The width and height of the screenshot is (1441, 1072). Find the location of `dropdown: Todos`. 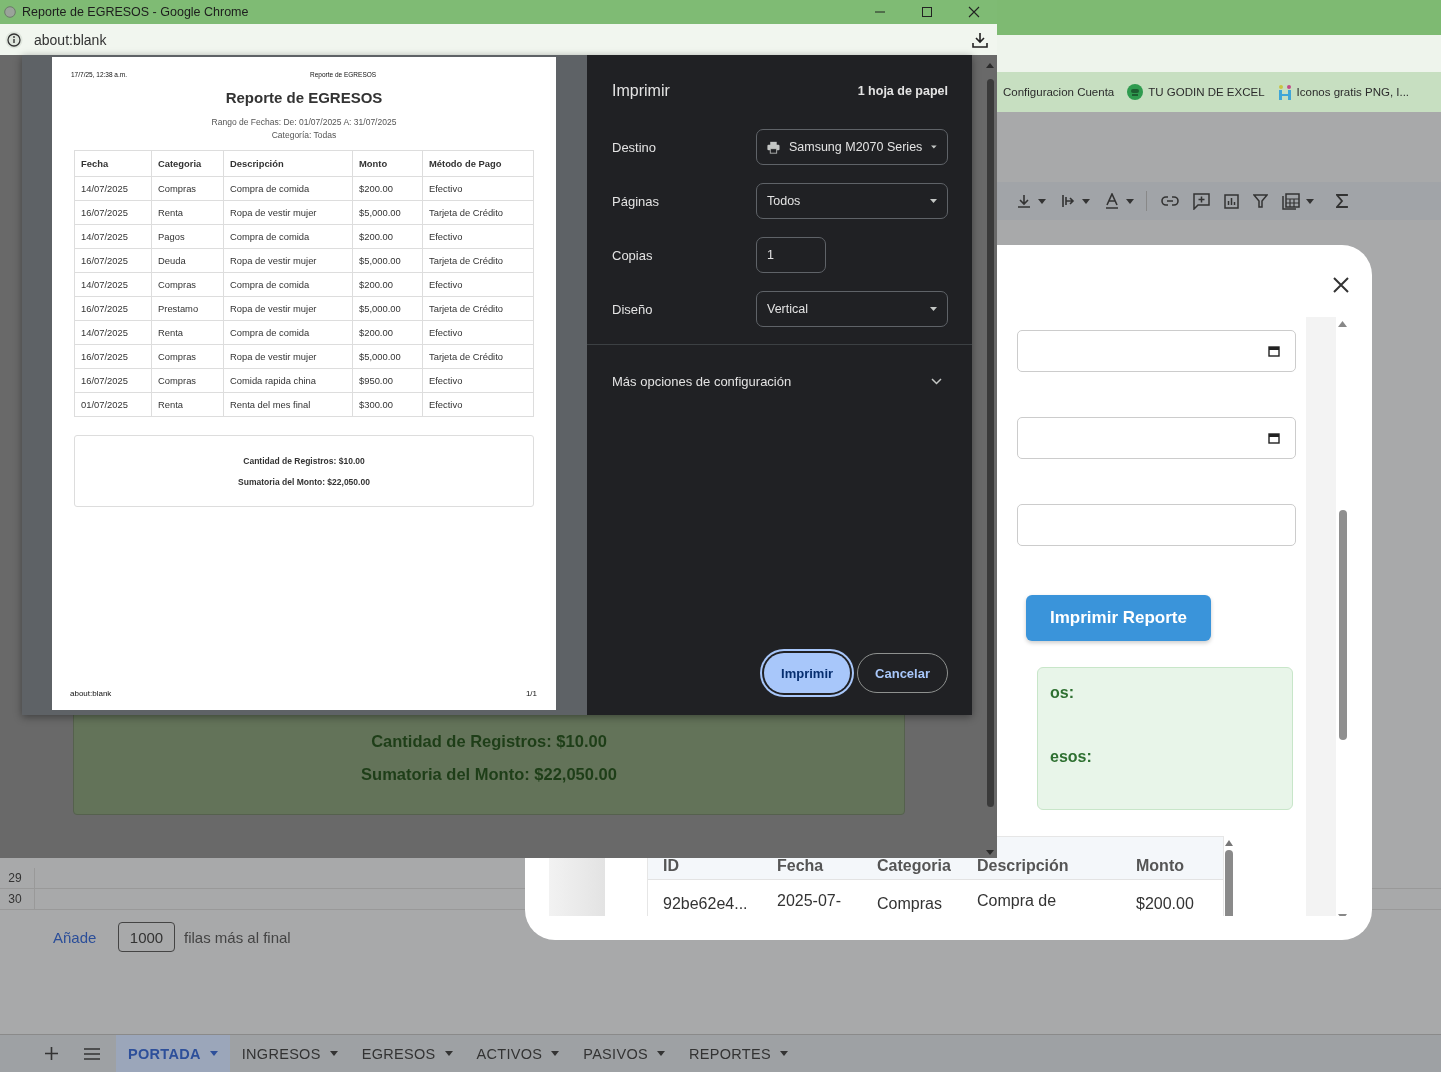

dropdown: Todos is located at coordinates (852, 201).